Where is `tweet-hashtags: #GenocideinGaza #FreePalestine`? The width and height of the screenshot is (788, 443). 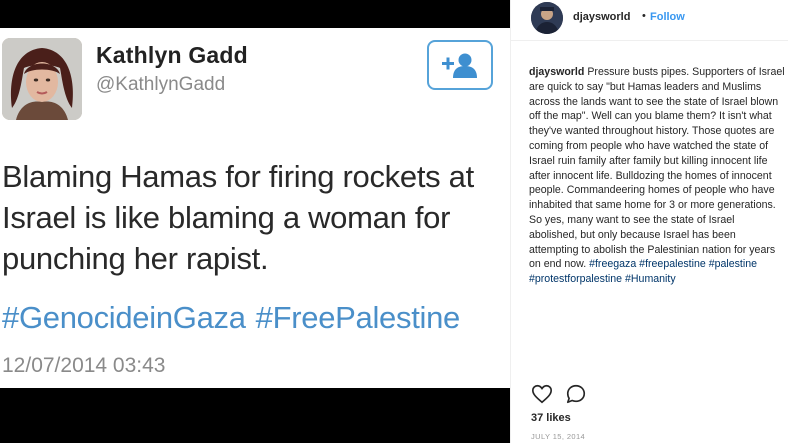
tweet-hashtags: #GenocideinGaza #FreePalestine is located at coordinates (231, 317).